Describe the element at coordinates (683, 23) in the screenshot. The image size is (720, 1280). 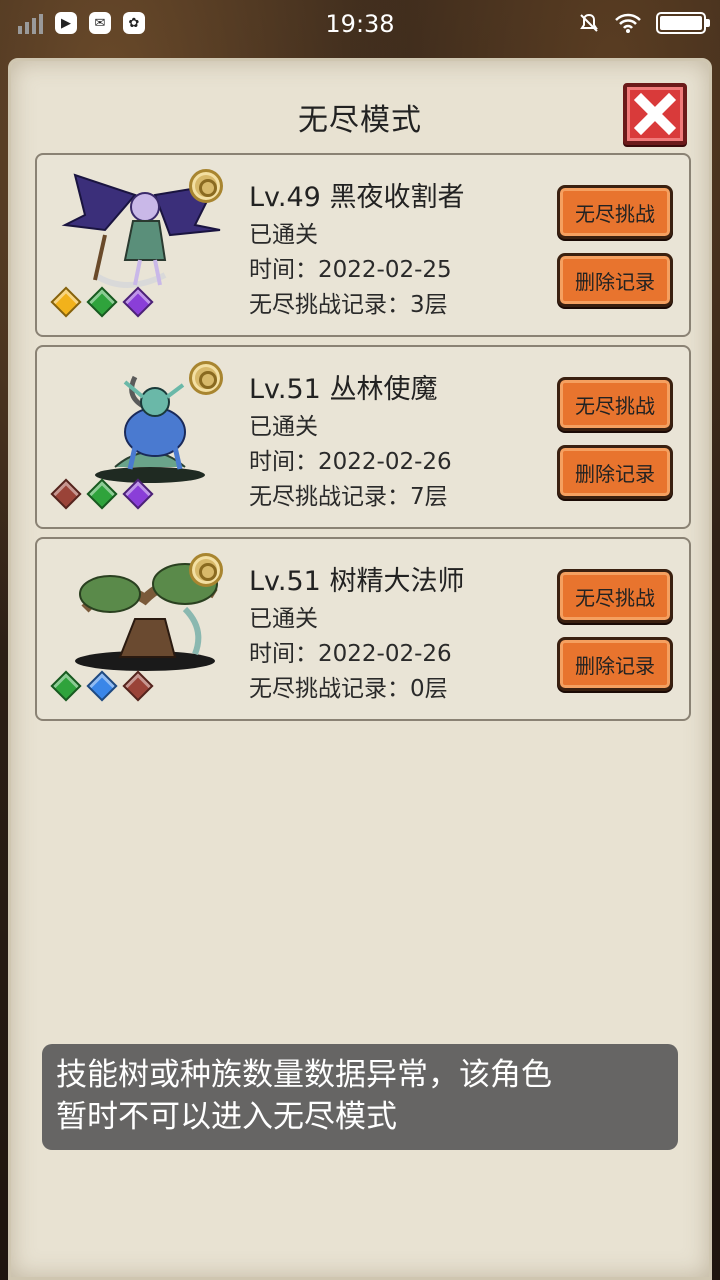
I see `battery-icon` at that location.